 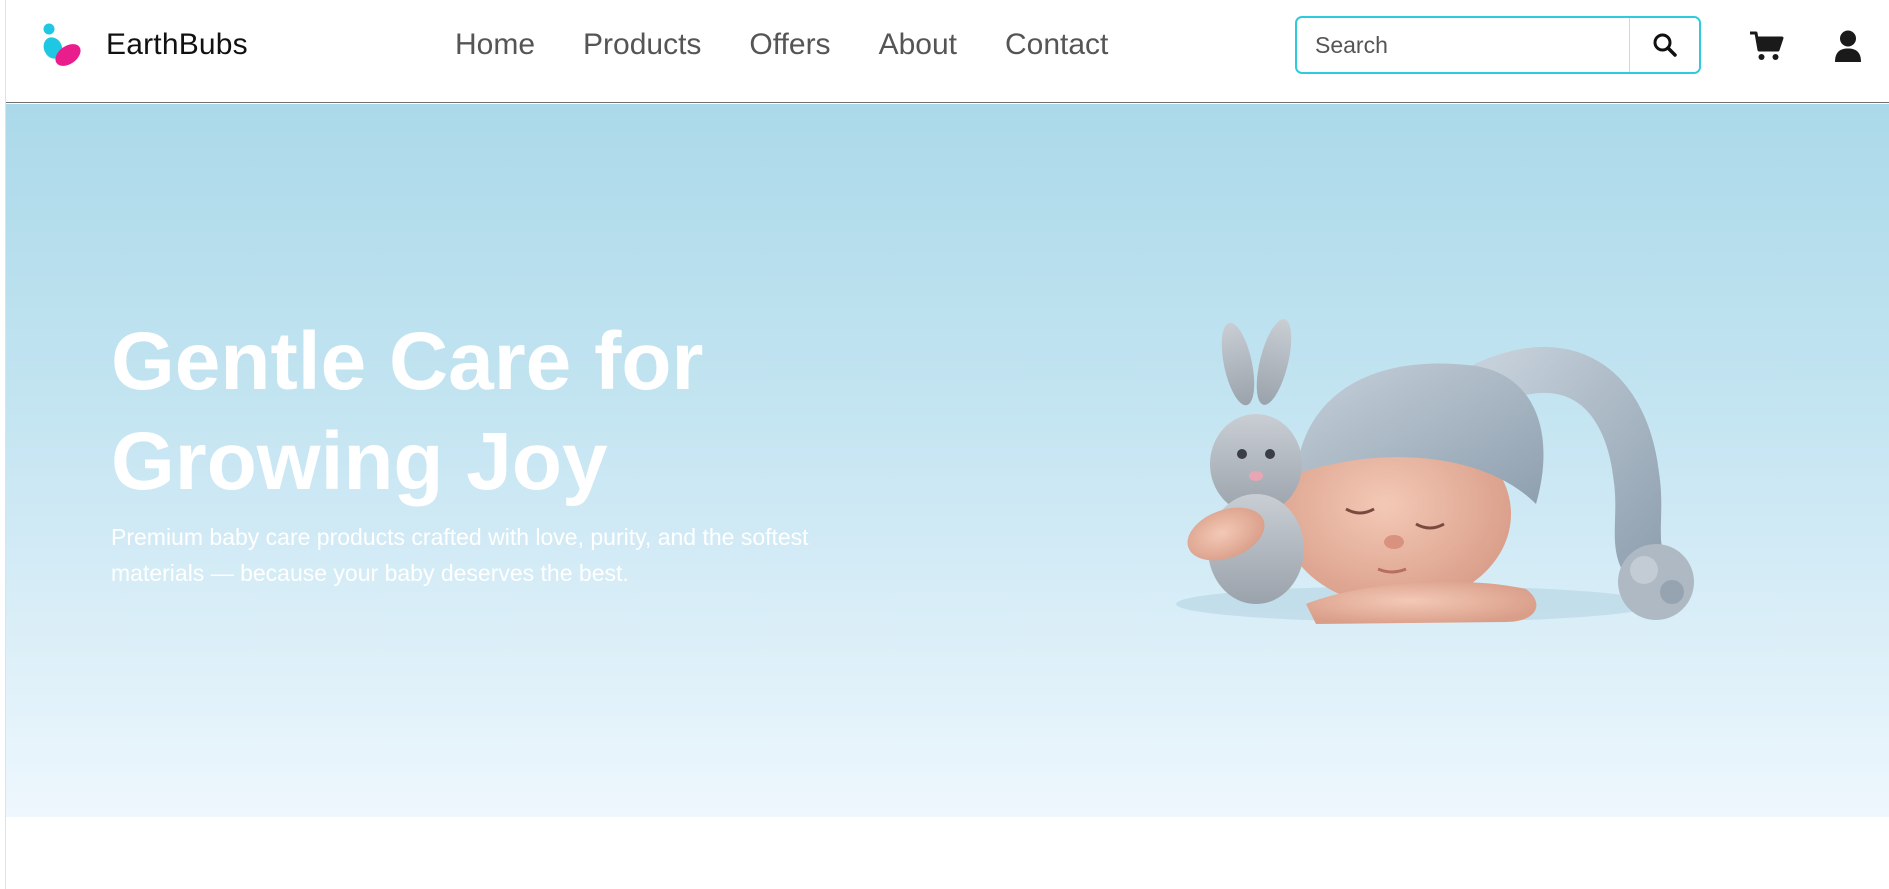 I want to click on hero-title: Gentle Care for Growing Joy, so click(x=491, y=412).